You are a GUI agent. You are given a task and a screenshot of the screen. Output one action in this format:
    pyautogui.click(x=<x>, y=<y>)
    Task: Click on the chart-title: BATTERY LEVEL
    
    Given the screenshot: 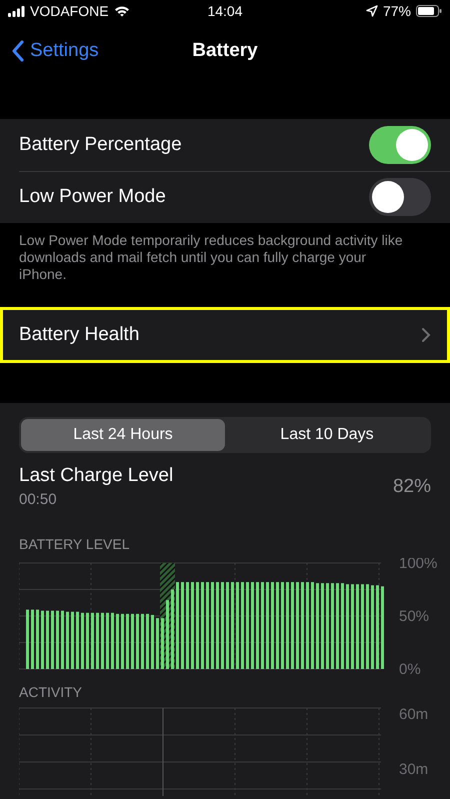 What is the action you would take?
    pyautogui.click(x=74, y=544)
    